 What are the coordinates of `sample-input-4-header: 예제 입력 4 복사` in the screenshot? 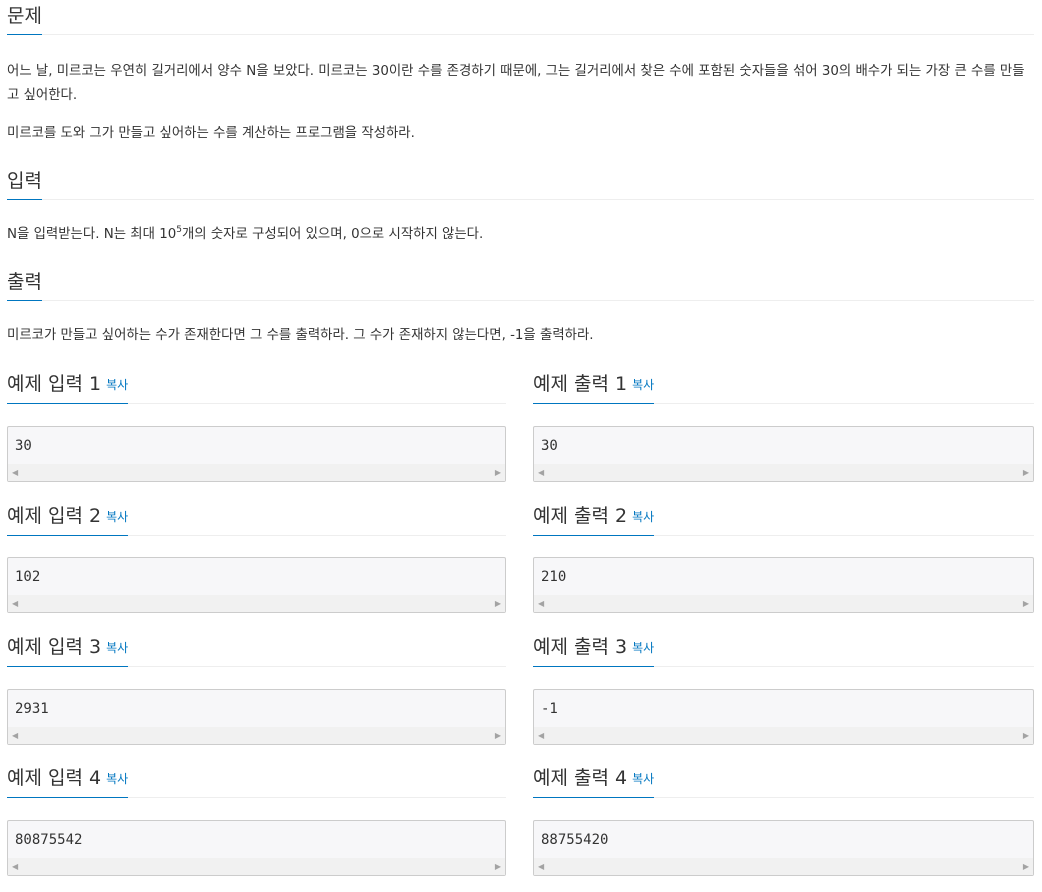 It's located at (256, 780).